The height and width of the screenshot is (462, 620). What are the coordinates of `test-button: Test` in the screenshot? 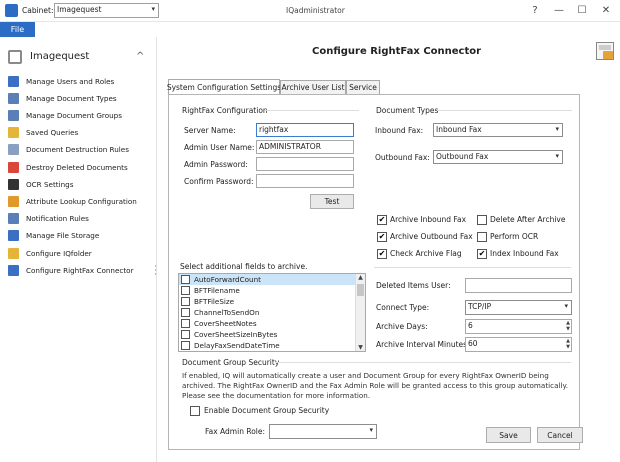 It's located at (332, 201).